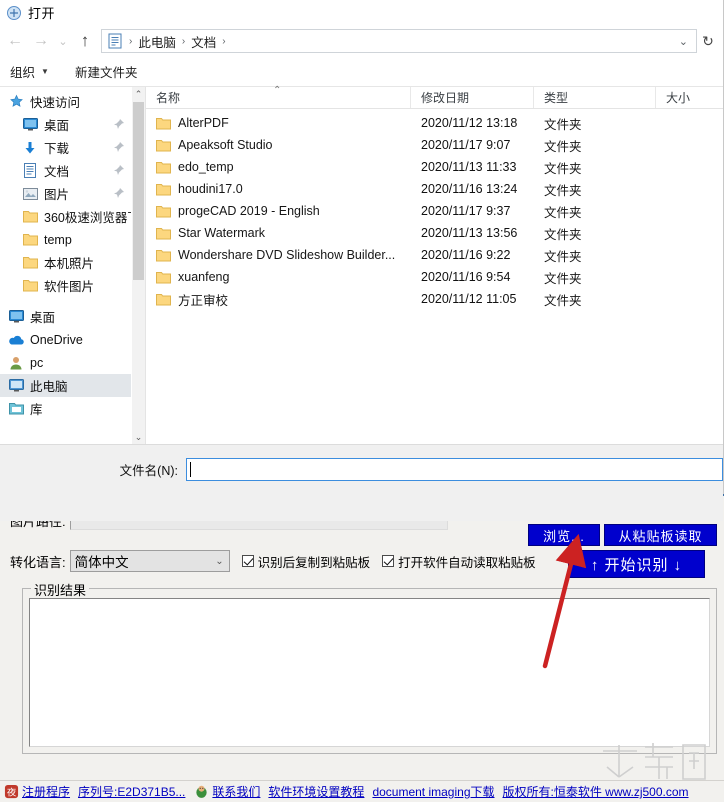 The height and width of the screenshot is (802, 724). Describe the element at coordinates (36, 410) in the screenshot. I see `sidebar-label: 库` at that location.